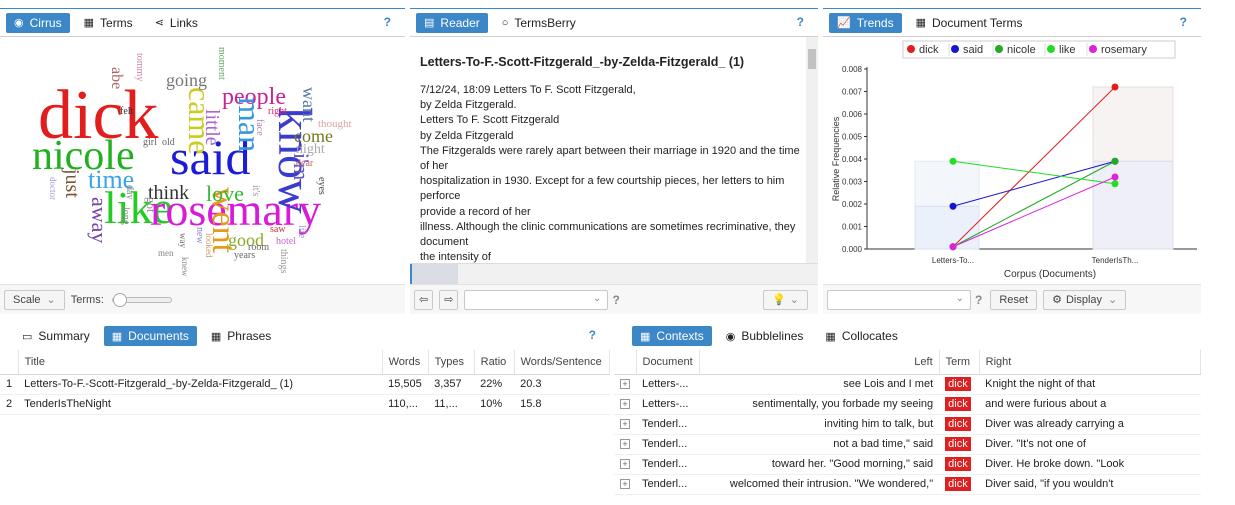 This screenshot has height=505, width=1235. I want to click on column-header-ratio: Ratio, so click(494, 362).